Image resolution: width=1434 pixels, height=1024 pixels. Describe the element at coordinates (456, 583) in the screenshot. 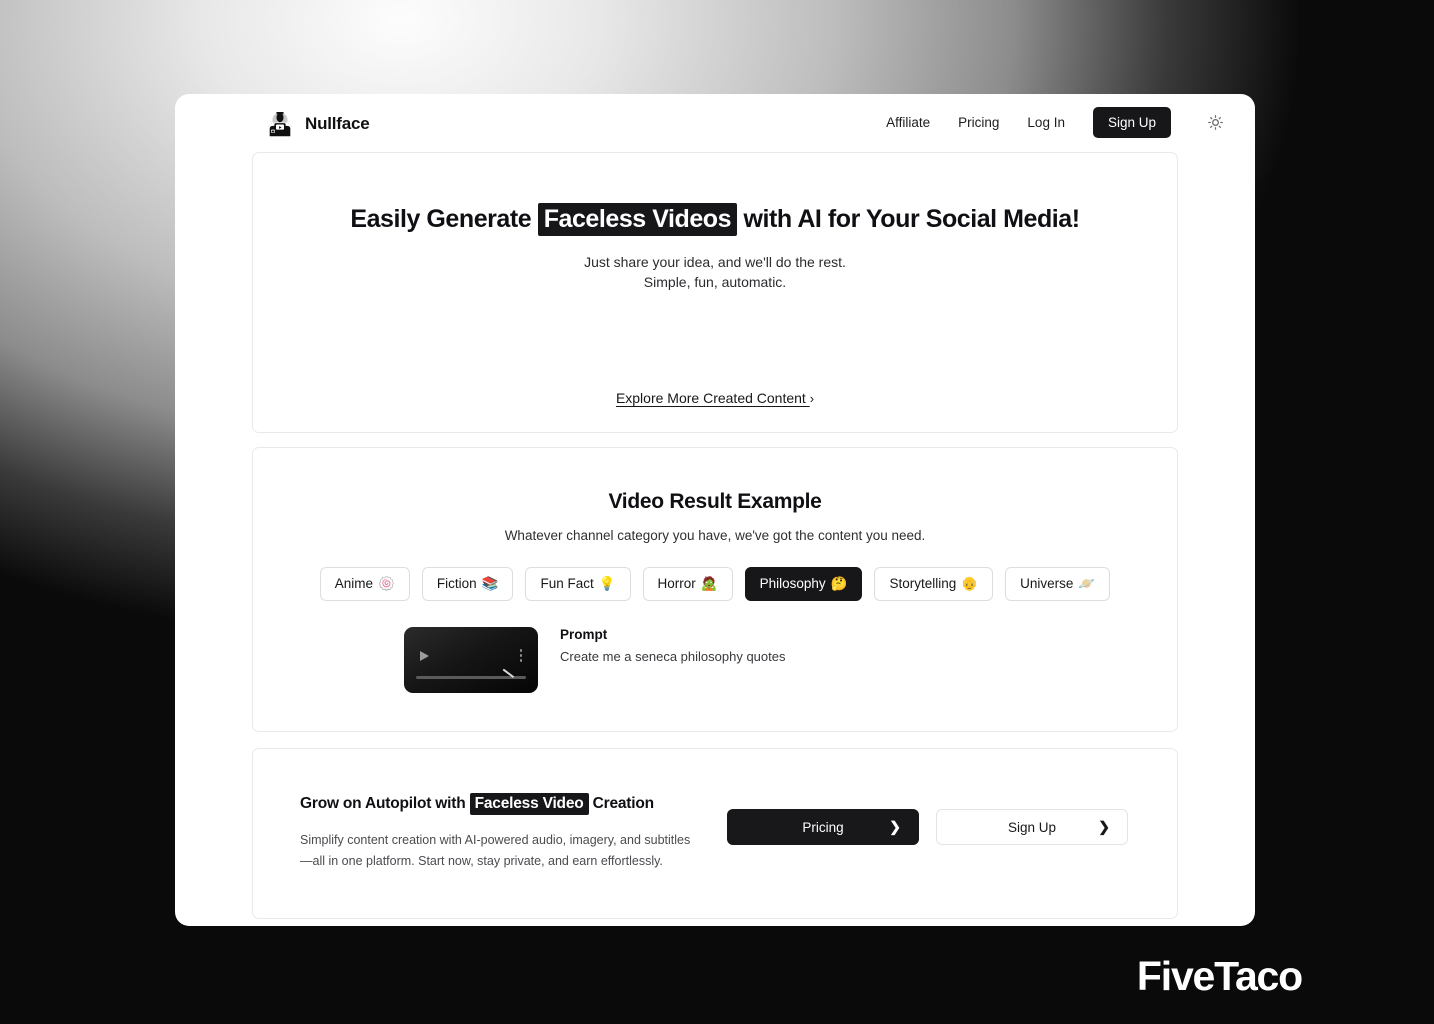

I see `chip-label: Fiction` at that location.